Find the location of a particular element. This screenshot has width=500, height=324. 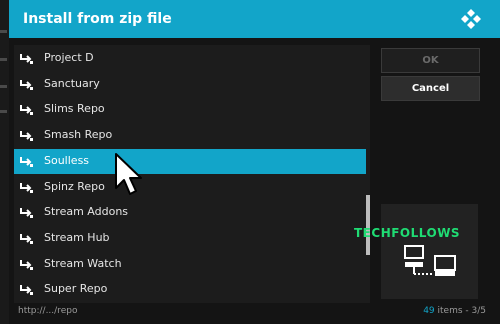

watermark-text: TECHFOLLOWS is located at coordinates (407, 233).